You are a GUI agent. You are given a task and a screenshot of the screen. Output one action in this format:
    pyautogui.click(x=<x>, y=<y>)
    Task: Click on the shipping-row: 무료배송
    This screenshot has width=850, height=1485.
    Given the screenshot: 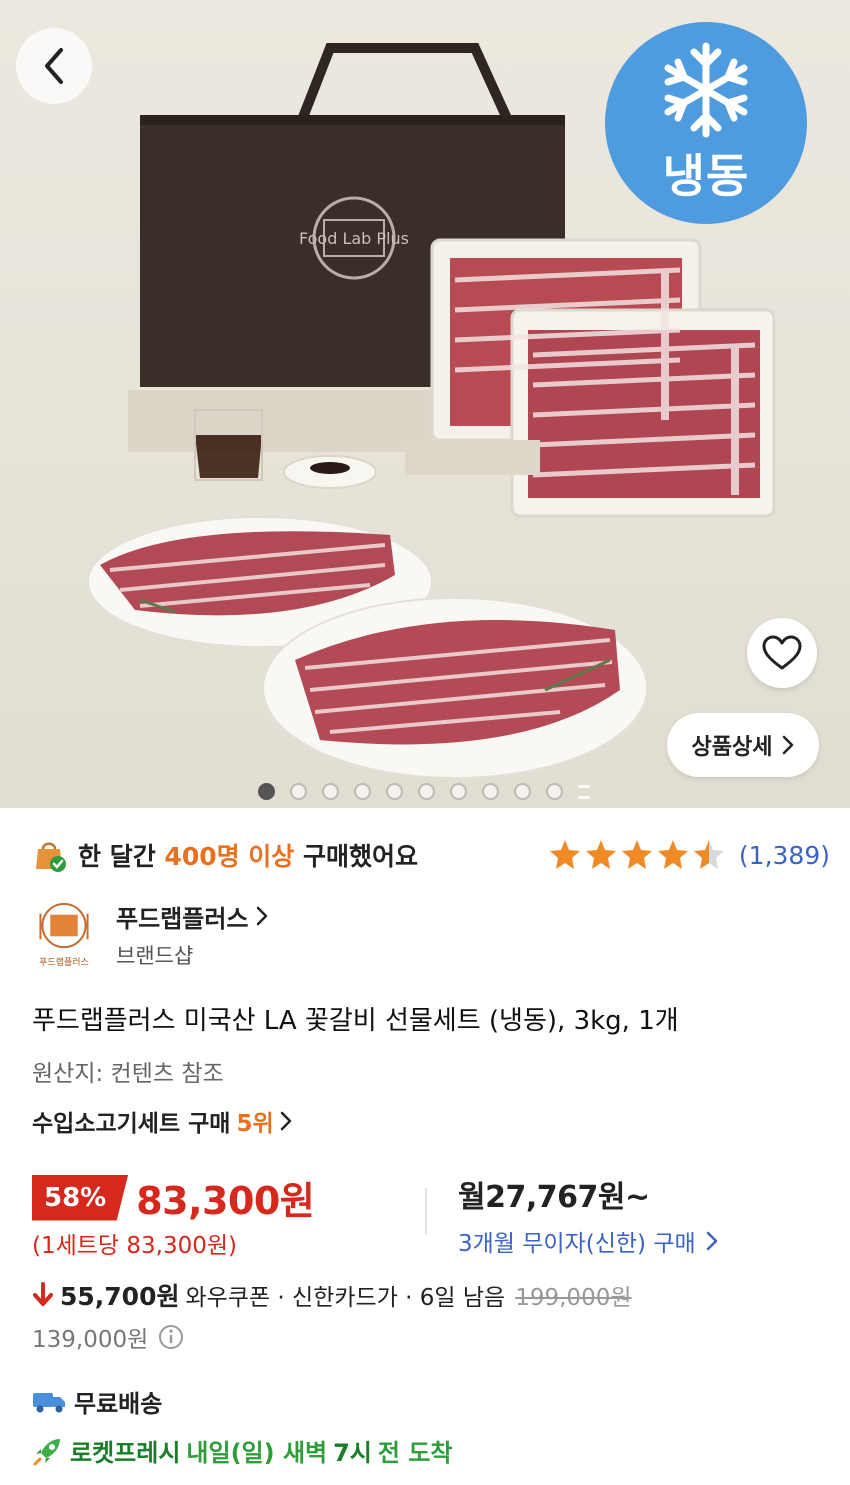 What is the action you would take?
    pyautogui.click(x=97, y=1401)
    